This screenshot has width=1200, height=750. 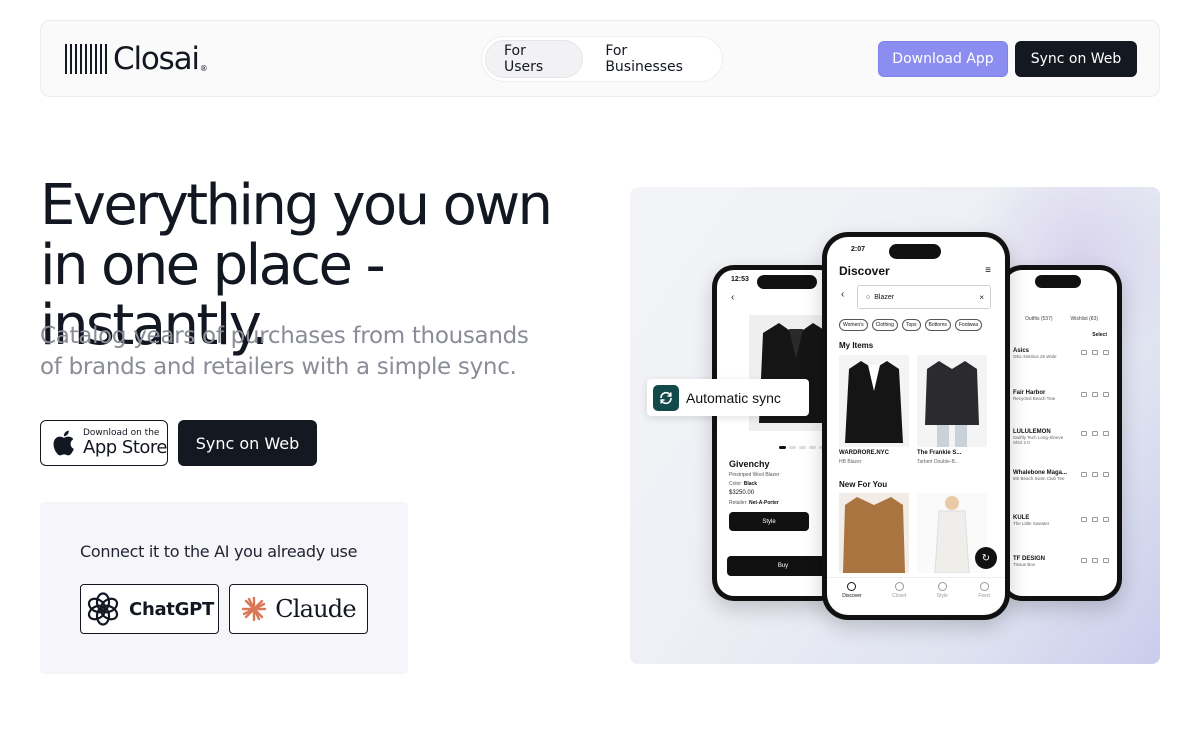 What do you see at coordinates (986, 558) in the screenshot?
I see `sync-fab-icon: ↻` at bounding box center [986, 558].